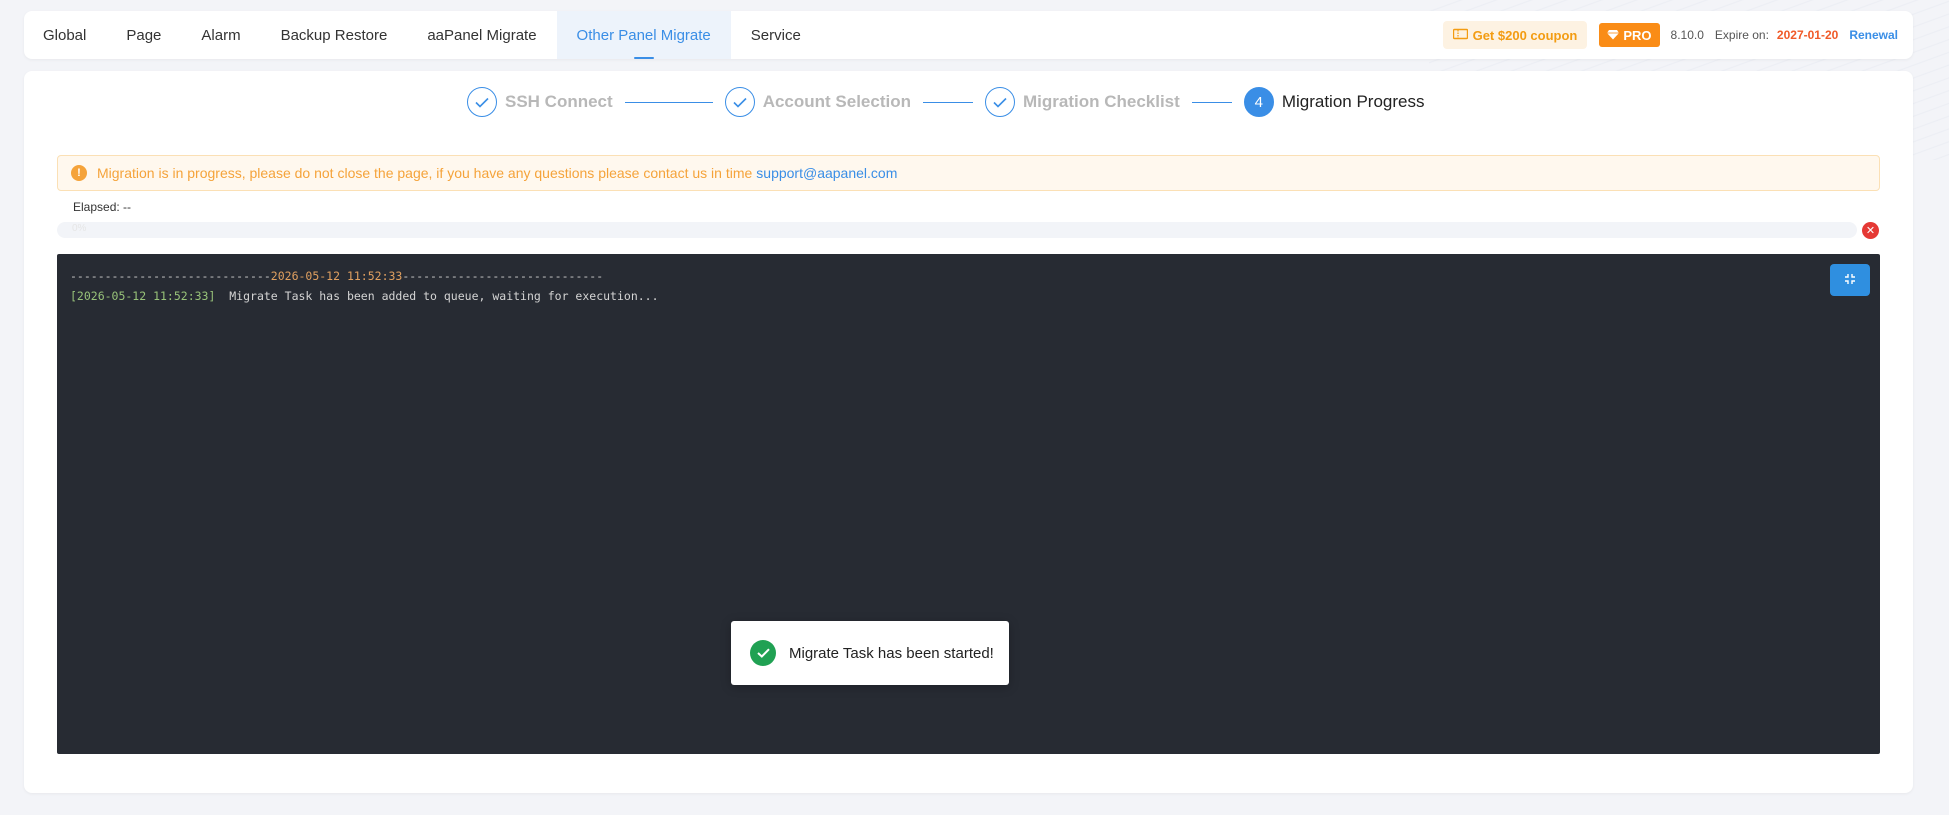 The image size is (1949, 815). I want to click on tab-global: Global, so click(65, 35).